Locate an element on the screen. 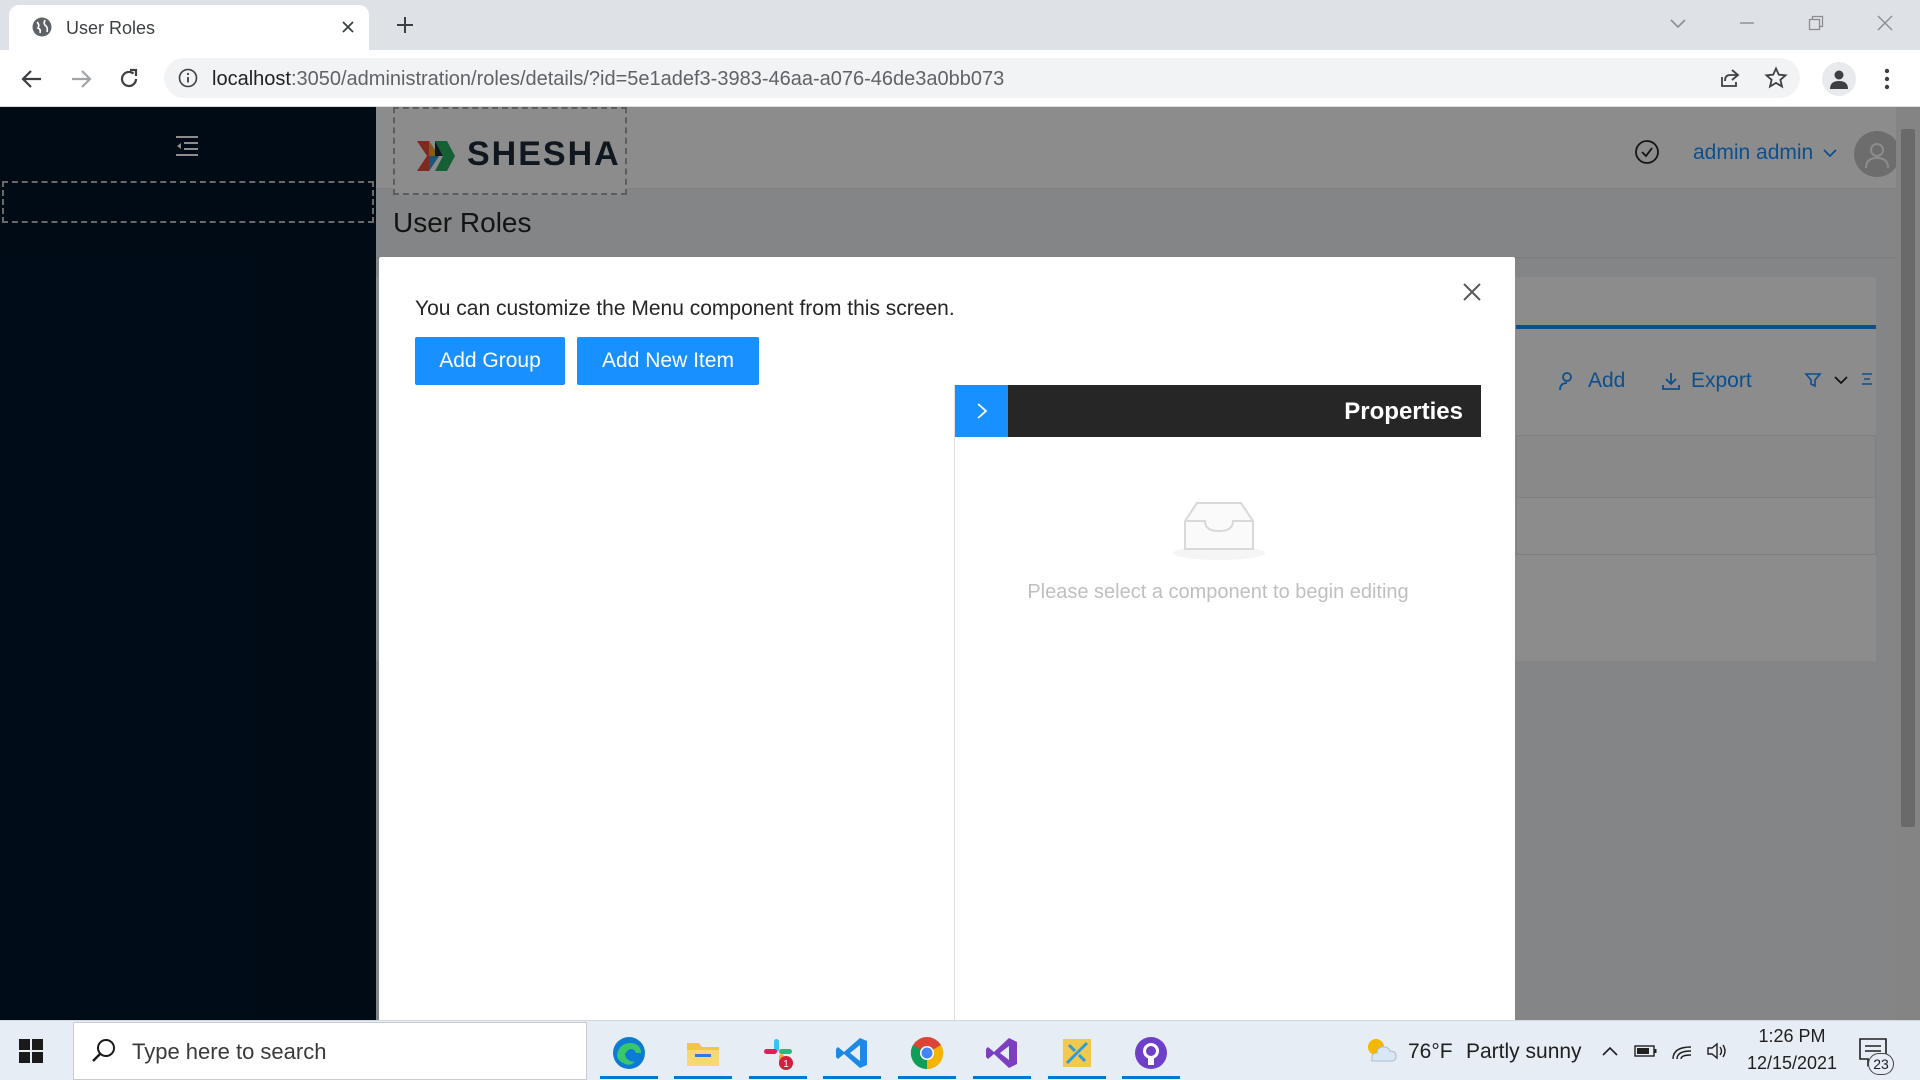  taskbar-app-chrome is located at coordinates (927, 1053).